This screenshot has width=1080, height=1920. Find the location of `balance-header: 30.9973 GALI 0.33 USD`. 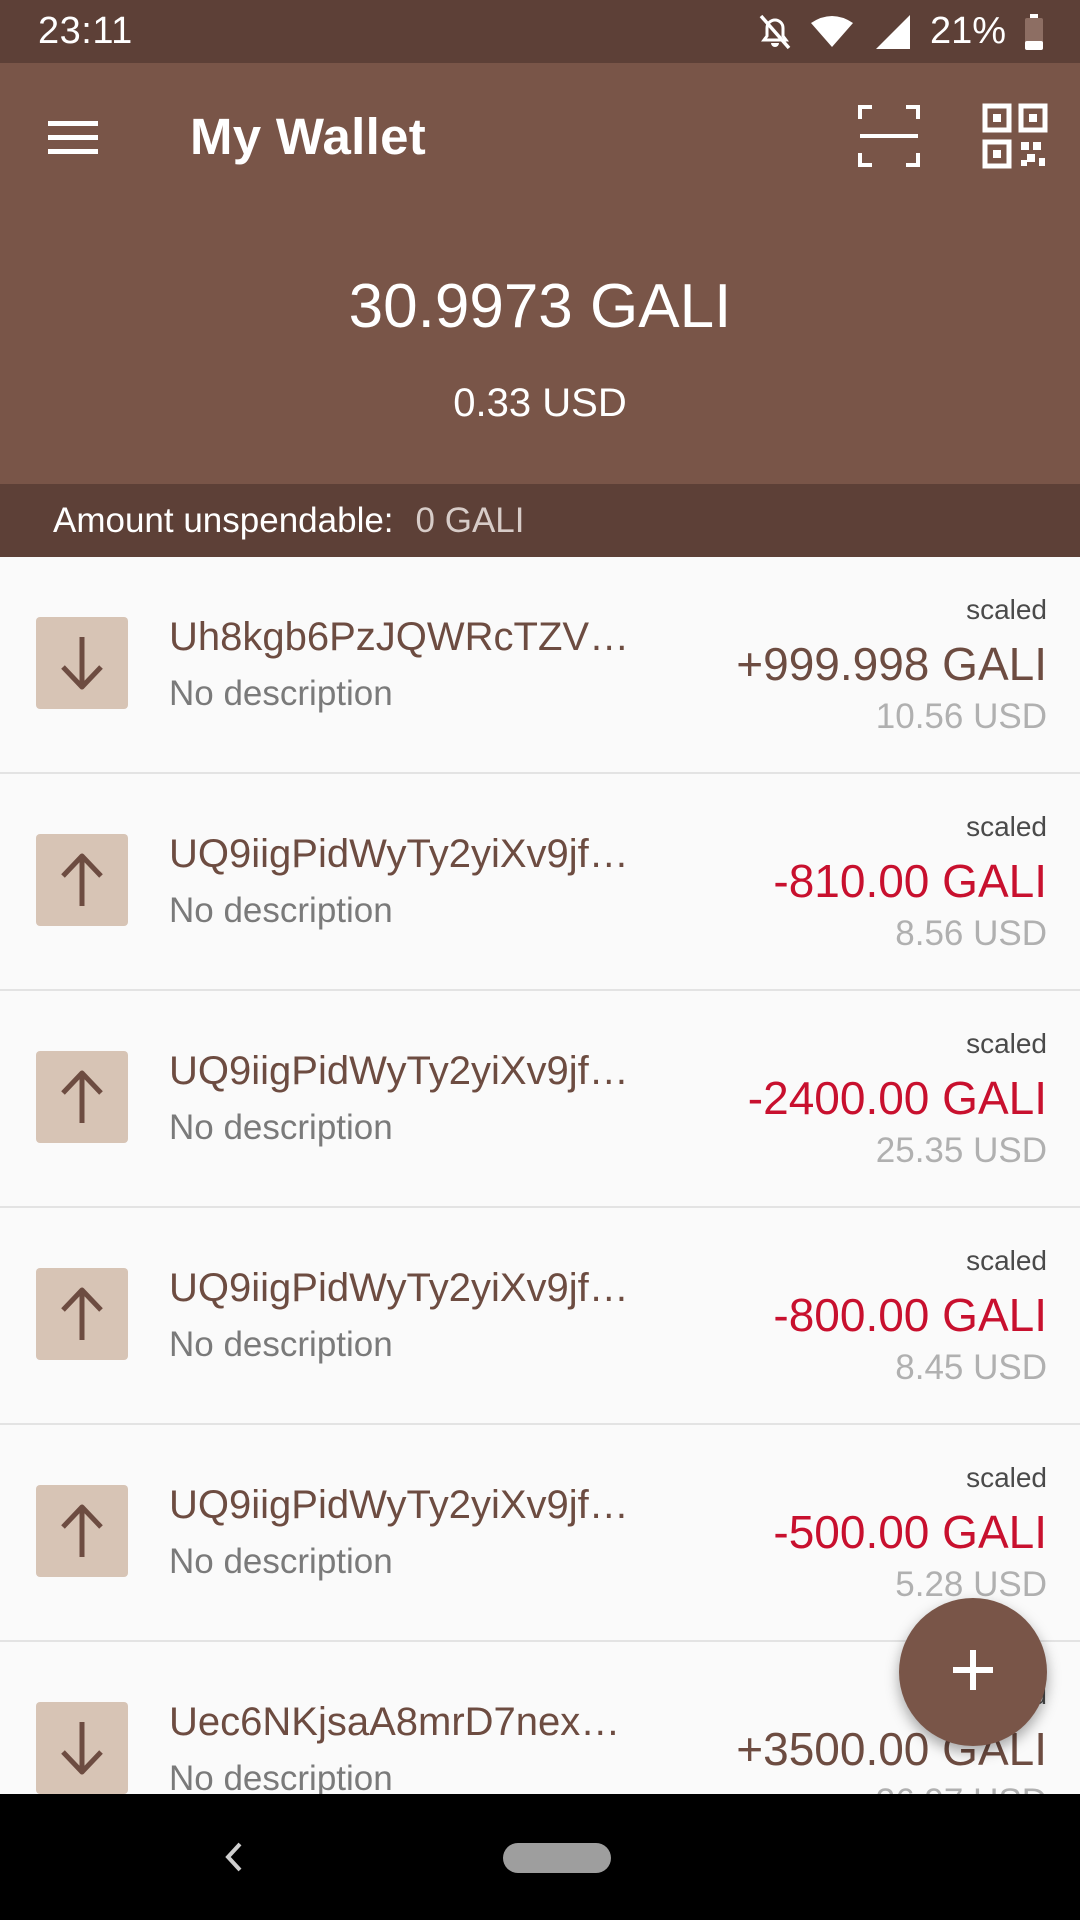

balance-header: 30.9973 GALI 0.33 USD is located at coordinates (540, 347).